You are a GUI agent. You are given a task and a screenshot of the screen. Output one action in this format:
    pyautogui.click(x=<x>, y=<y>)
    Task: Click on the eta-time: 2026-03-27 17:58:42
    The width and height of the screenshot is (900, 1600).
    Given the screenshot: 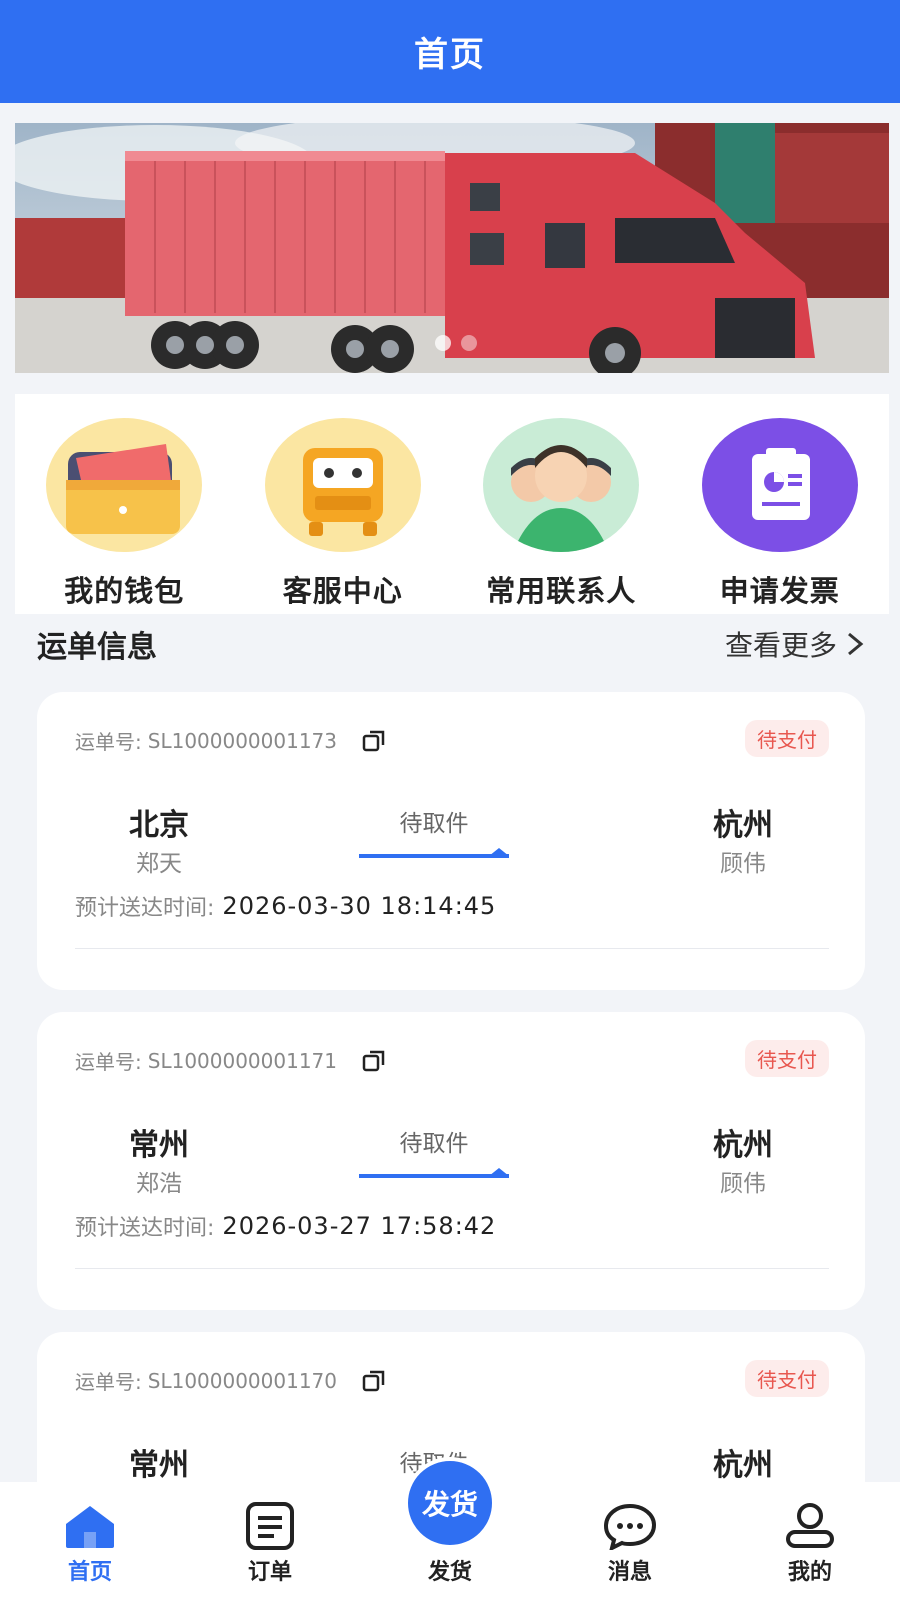 What is the action you would take?
    pyautogui.click(x=359, y=1226)
    